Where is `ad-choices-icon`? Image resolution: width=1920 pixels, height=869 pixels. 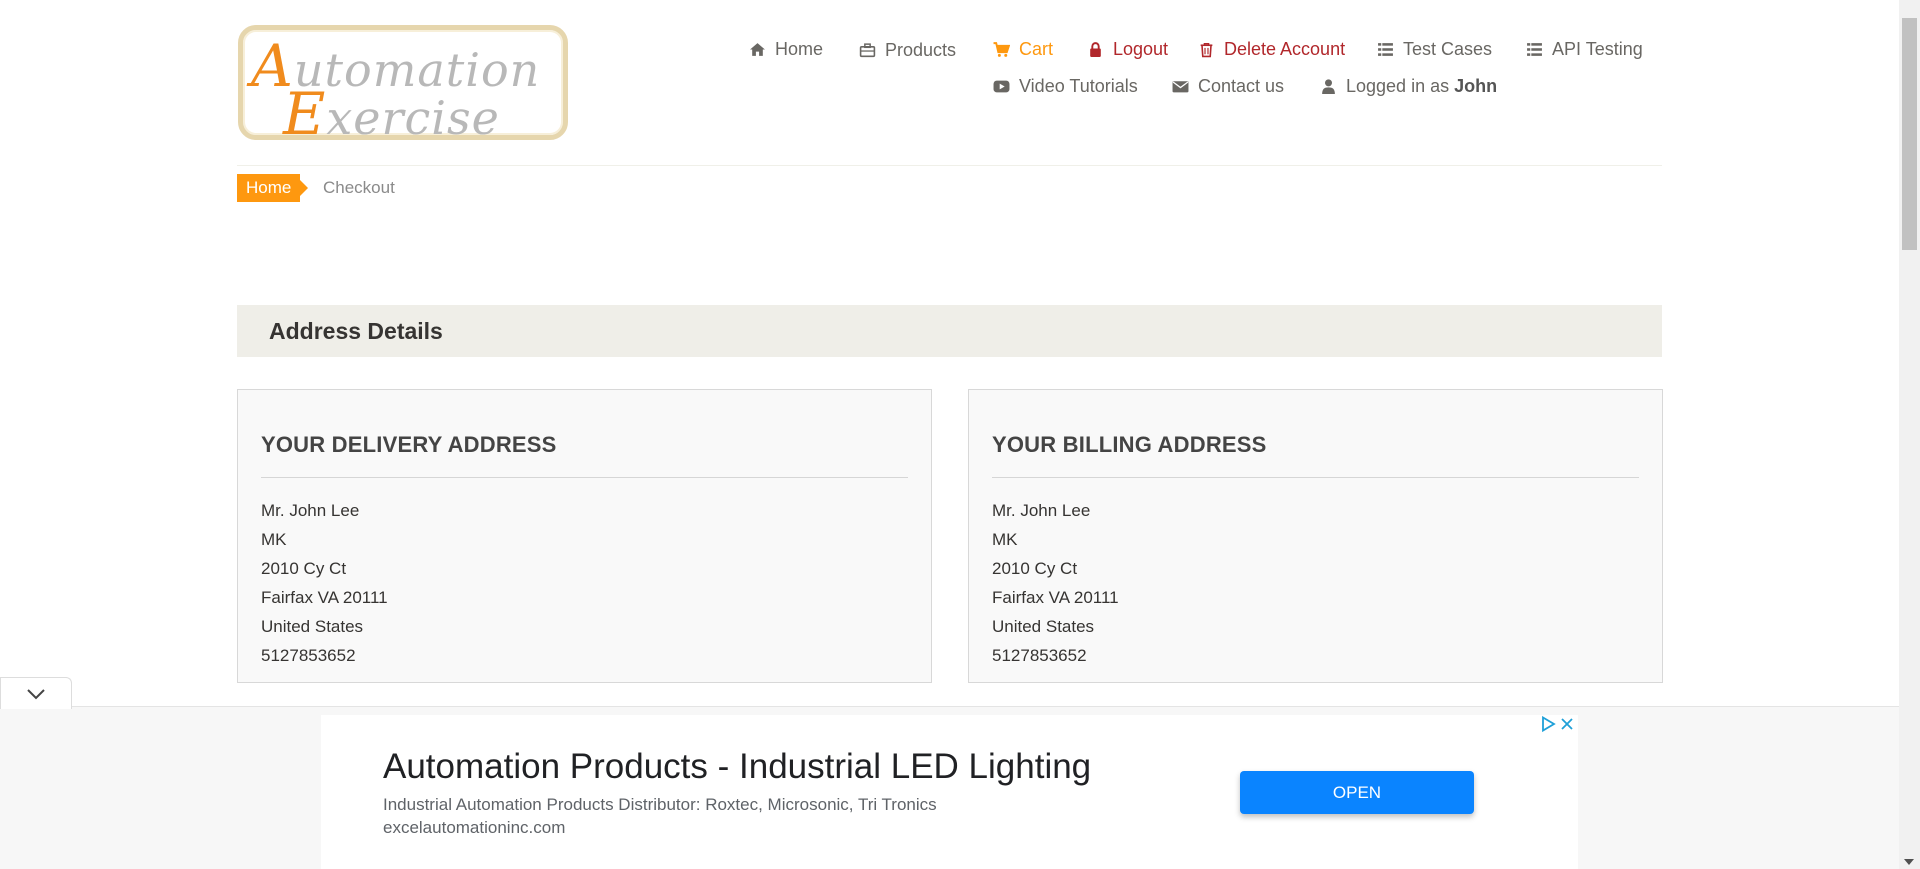
ad-choices-icon is located at coordinates (1548, 724).